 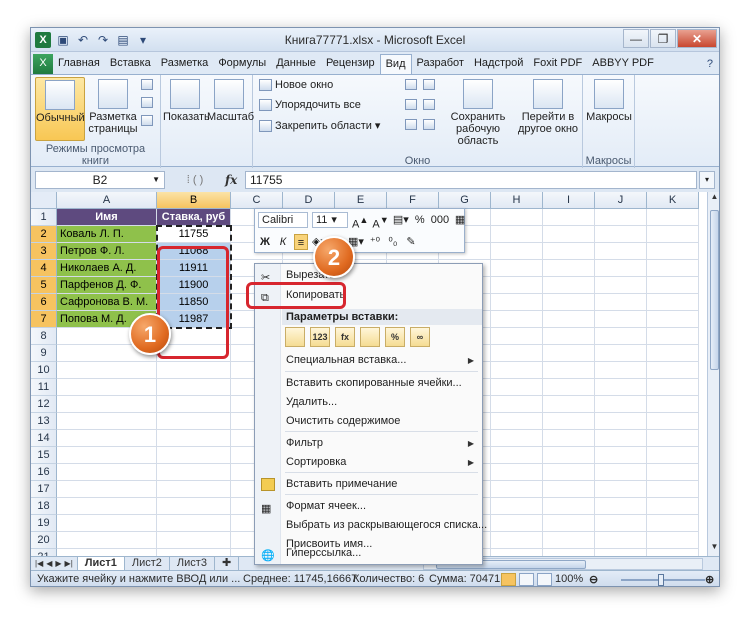 What do you see at coordinates (673, 523) in the screenshot?
I see `cell-k19` at bounding box center [673, 523].